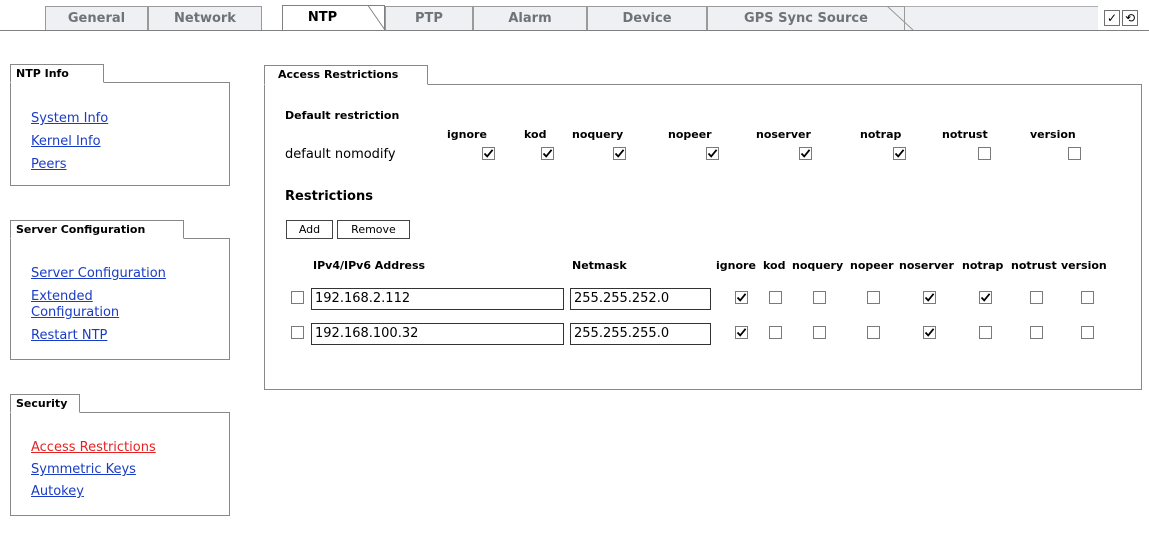  What do you see at coordinates (57, 491) in the screenshot?
I see `link-autokey: Autokey` at bounding box center [57, 491].